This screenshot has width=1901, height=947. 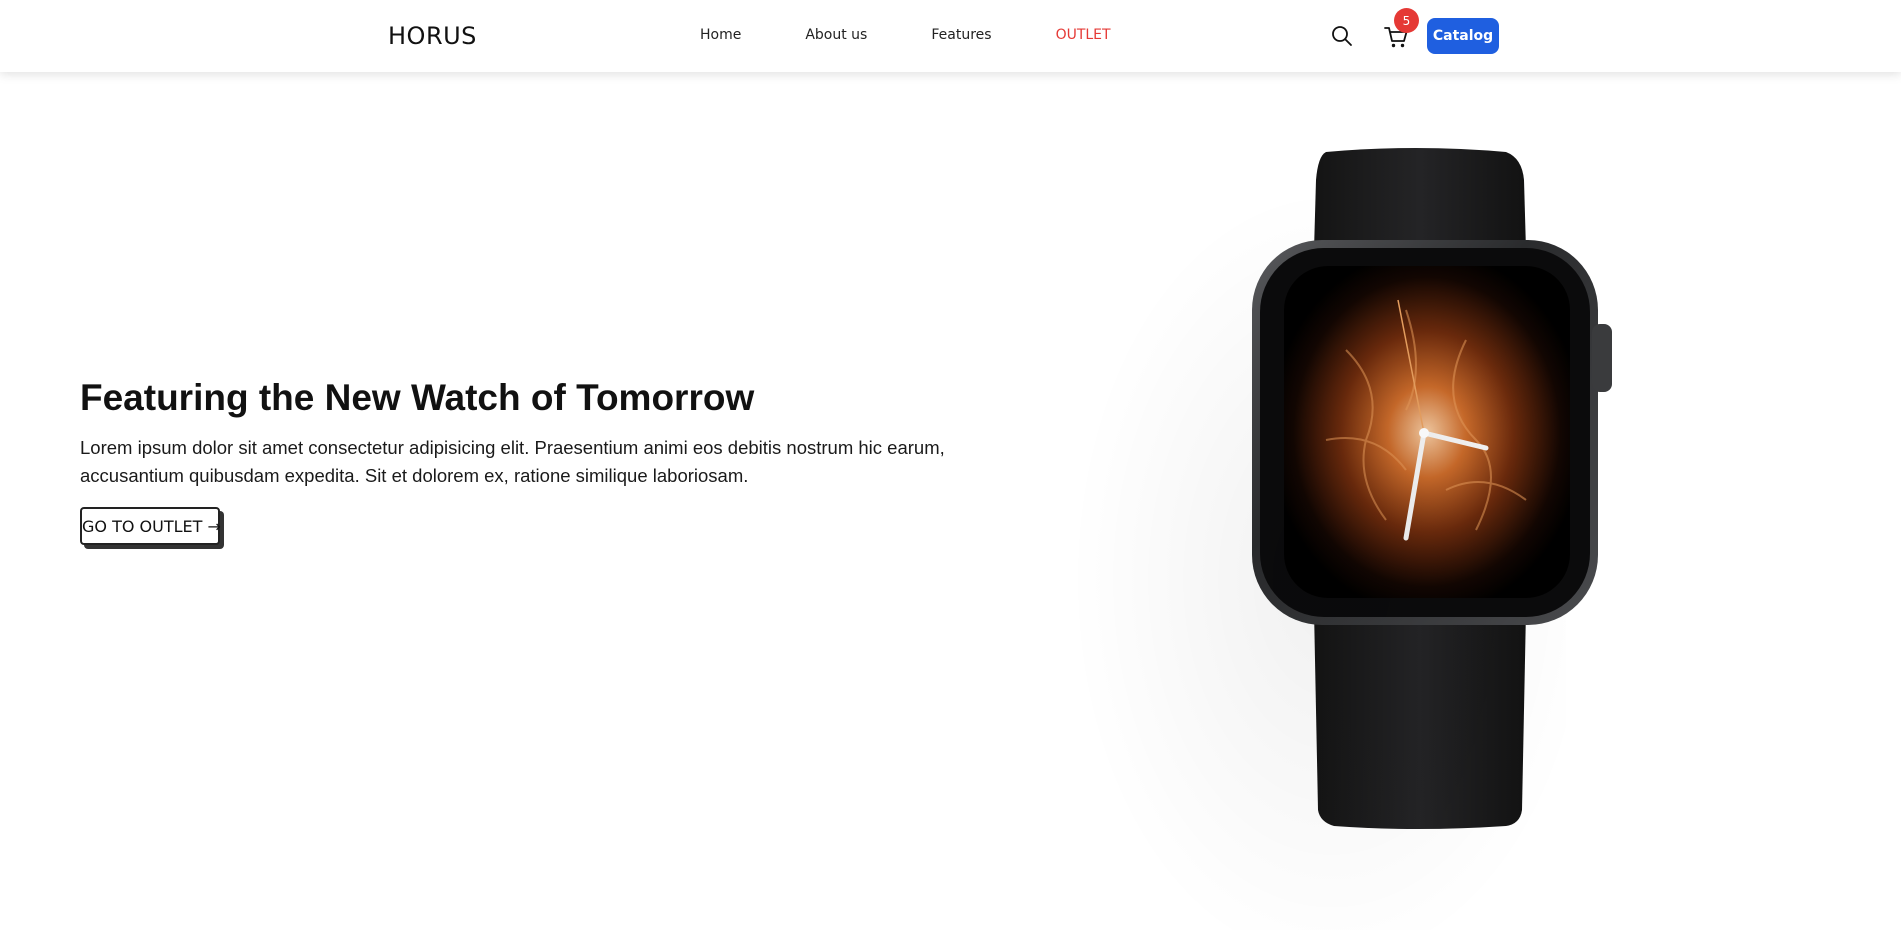 I want to click on nav-link-about-us: About us, so click(x=836, y=35).